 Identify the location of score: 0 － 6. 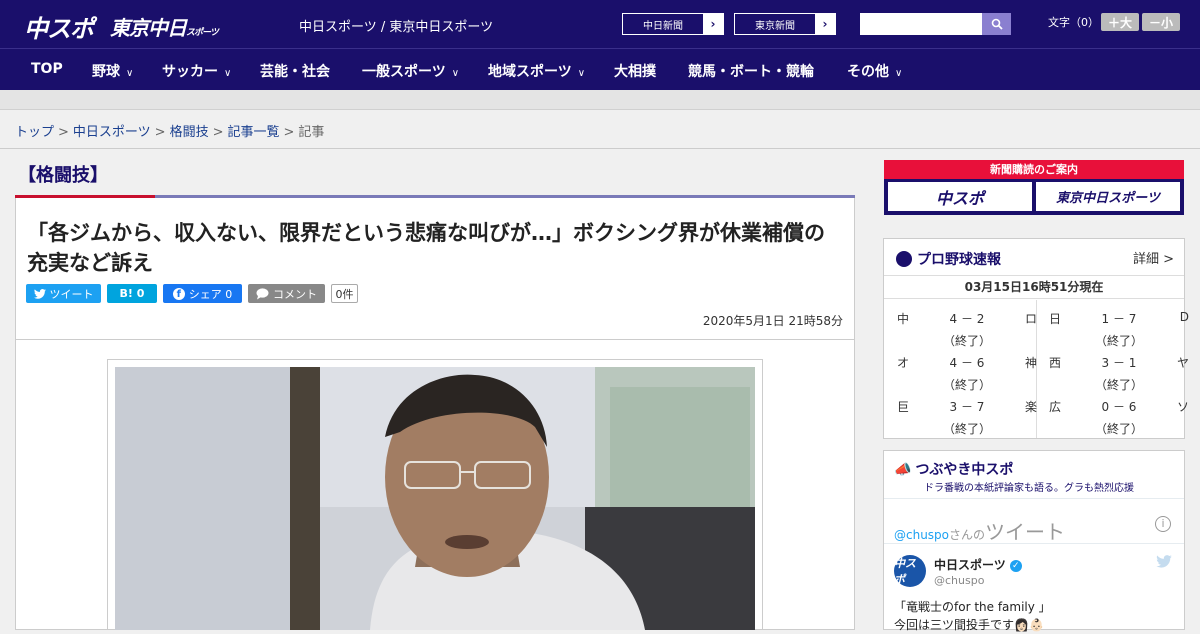
(1119, 407).